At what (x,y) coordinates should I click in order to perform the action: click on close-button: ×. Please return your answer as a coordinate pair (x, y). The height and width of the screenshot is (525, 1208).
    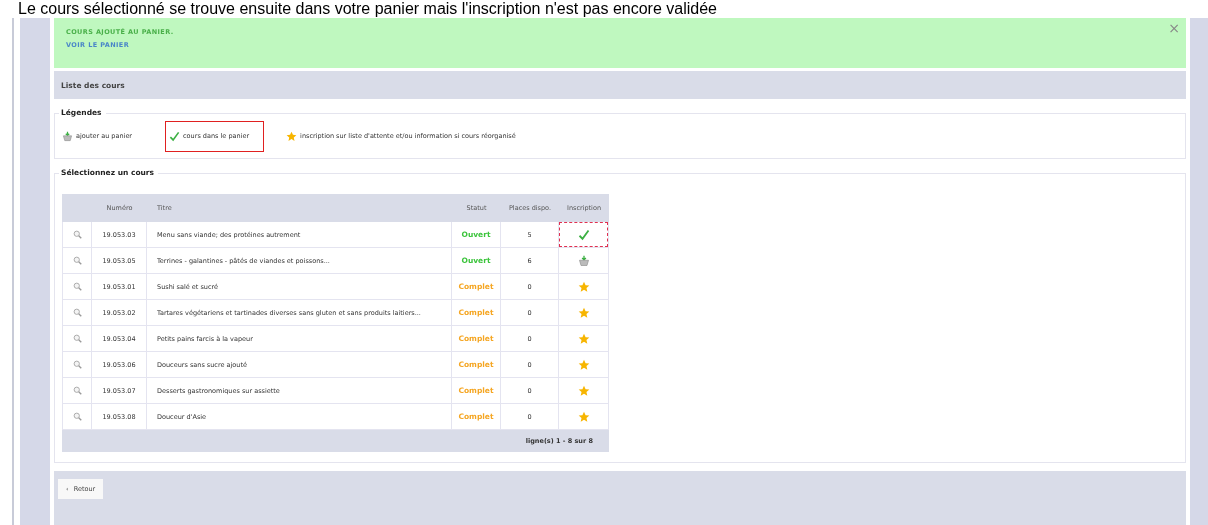
    Looking at the image, I should click on (1174, 28).